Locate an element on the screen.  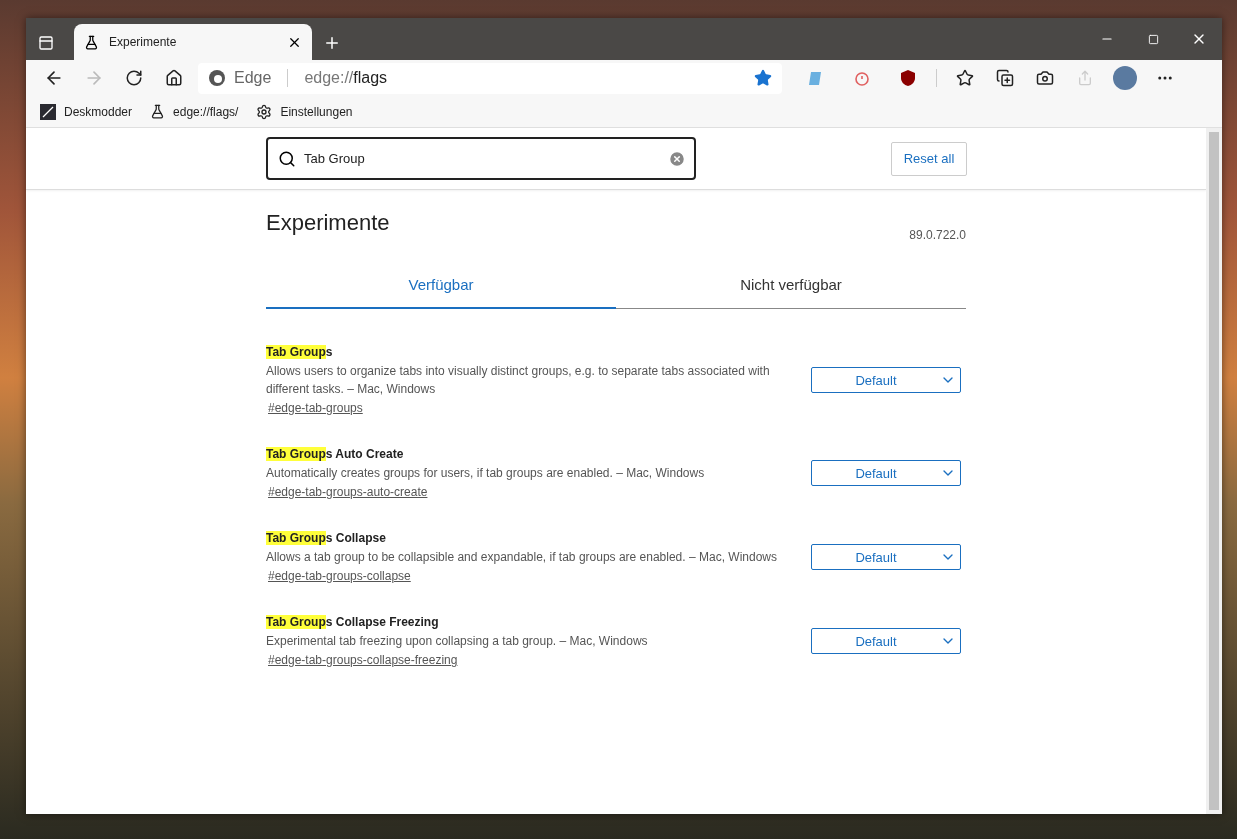
version-text: 89.0.722.0 is located at coordinates (937, 235).